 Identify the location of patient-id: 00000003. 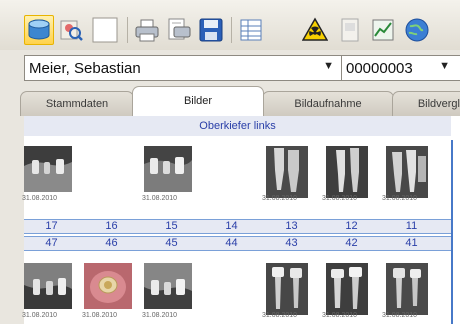
(379, 68).